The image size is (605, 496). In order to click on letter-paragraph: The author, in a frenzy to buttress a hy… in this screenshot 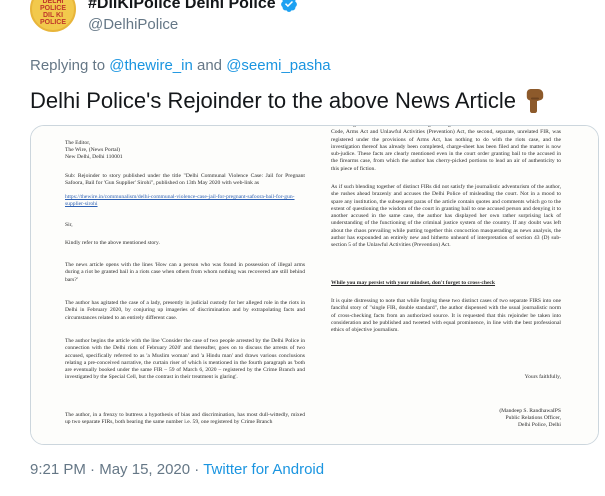, I will do `click(185, 419)`.